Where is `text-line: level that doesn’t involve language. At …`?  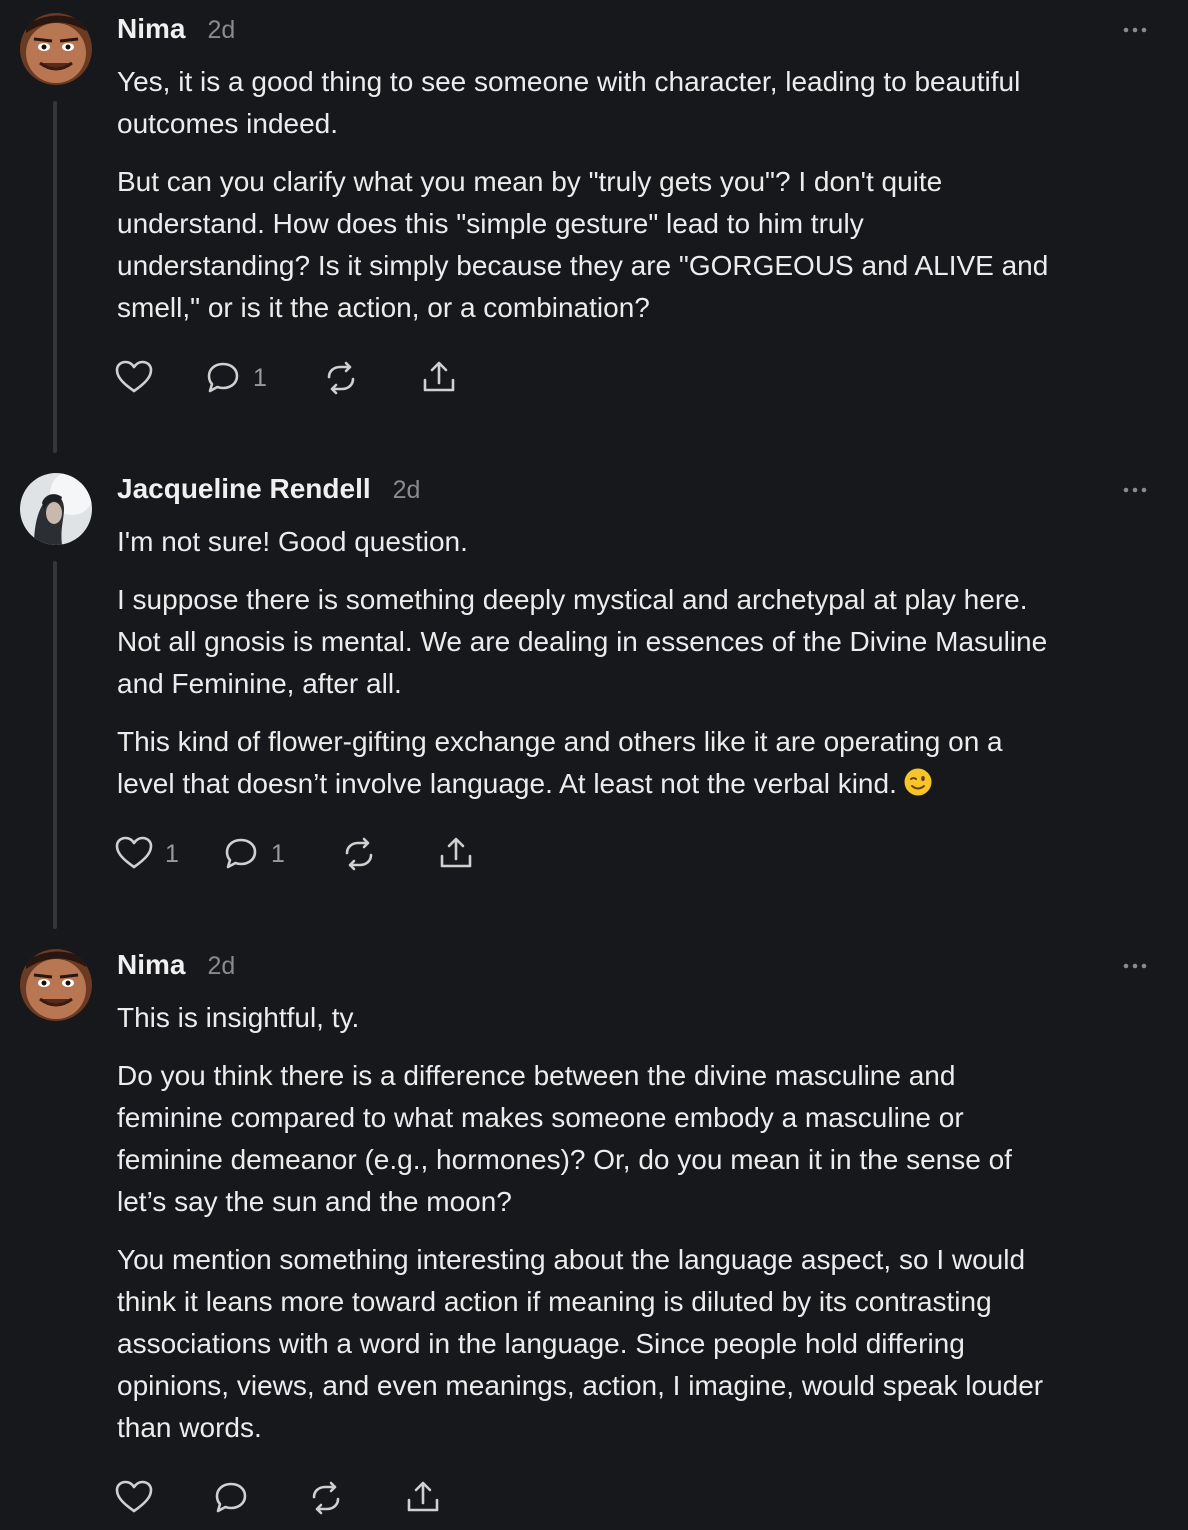 text-line: level that doesn’t involve language. At … is located at coordinates (637, 784).